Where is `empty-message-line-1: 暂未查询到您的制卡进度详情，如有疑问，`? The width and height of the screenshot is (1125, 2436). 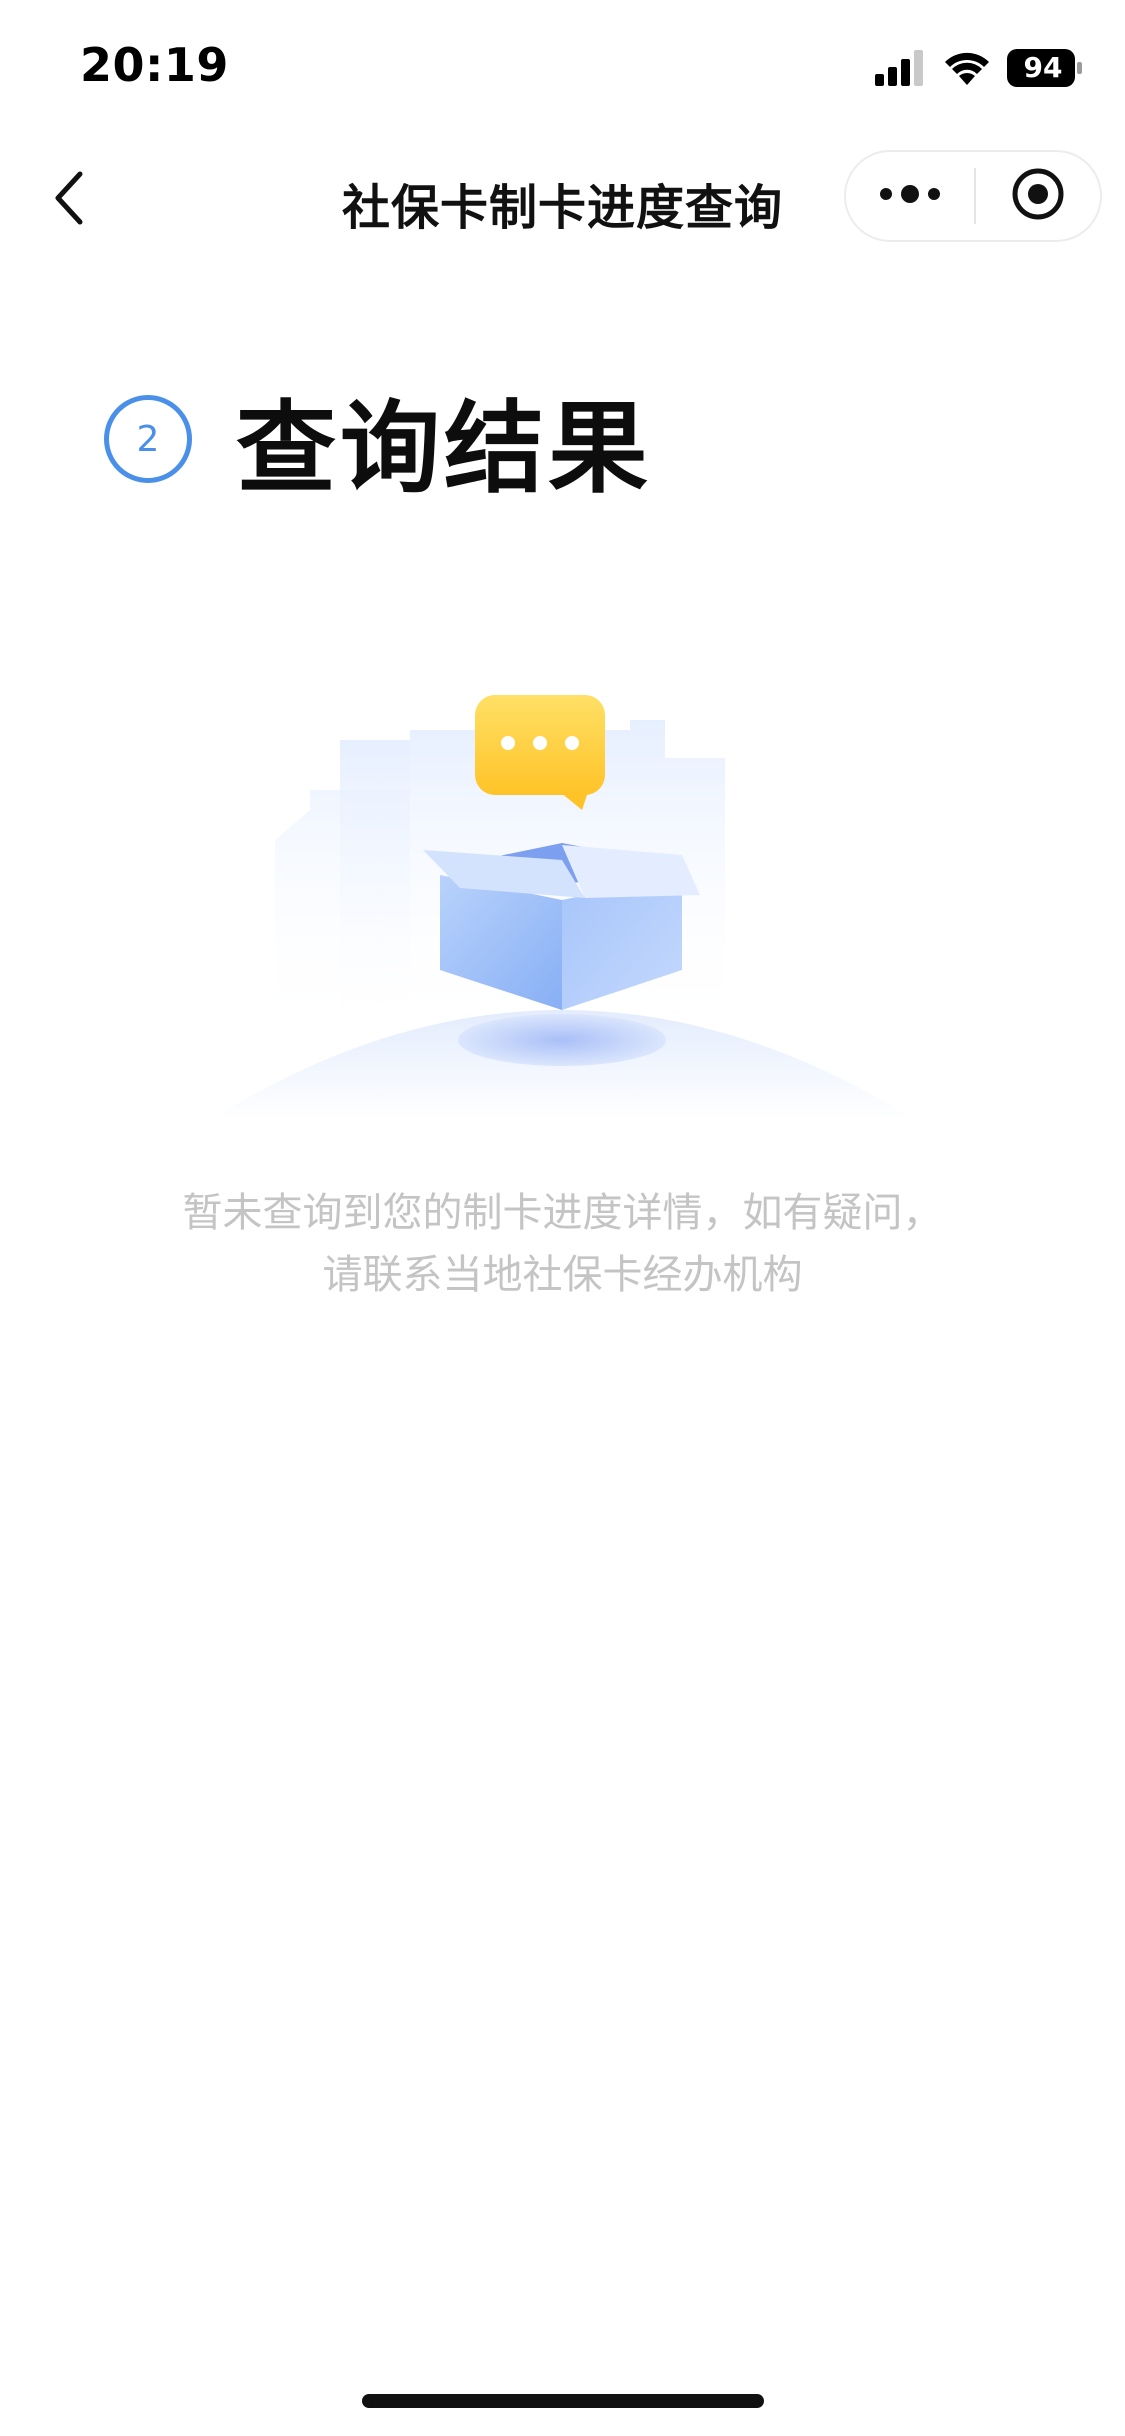
empty-message-line-1: 暂未查询到您的制卡进度详情，如有疑问， is located at coordinates (562, 1213).